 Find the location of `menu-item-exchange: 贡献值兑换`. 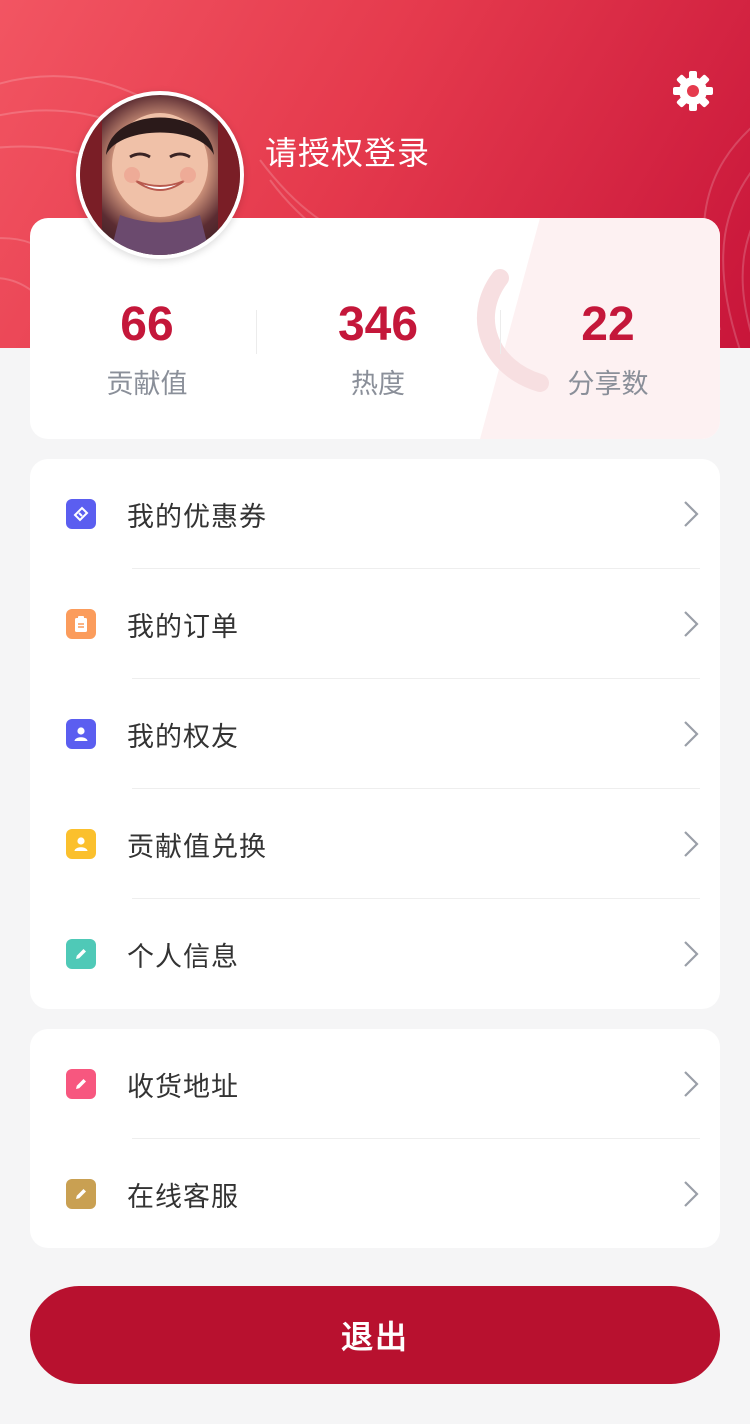

menu-item-exchange: 贡献值兑换 is located at coordinates (375, 844).